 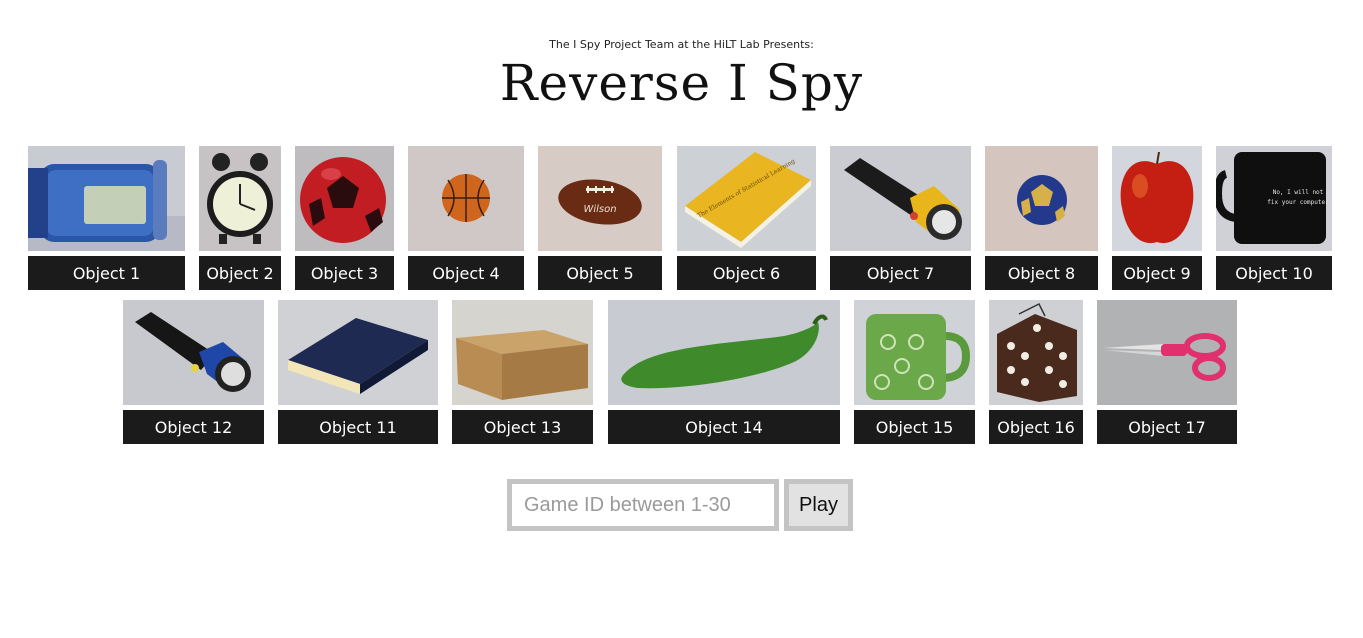 I want to click on pink-scissors-icon, so click(x=1167, y=352).